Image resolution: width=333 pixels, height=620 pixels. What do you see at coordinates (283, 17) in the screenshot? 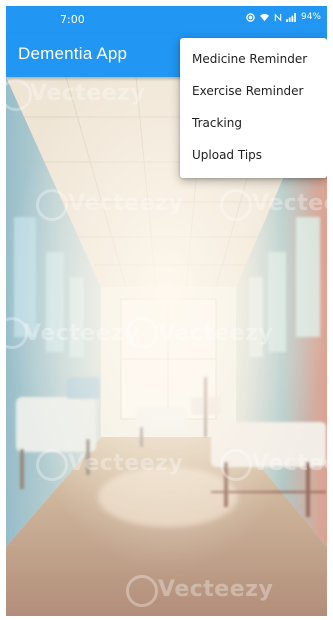
I see `status-icons: 94%` at bounding box center [283, 17].